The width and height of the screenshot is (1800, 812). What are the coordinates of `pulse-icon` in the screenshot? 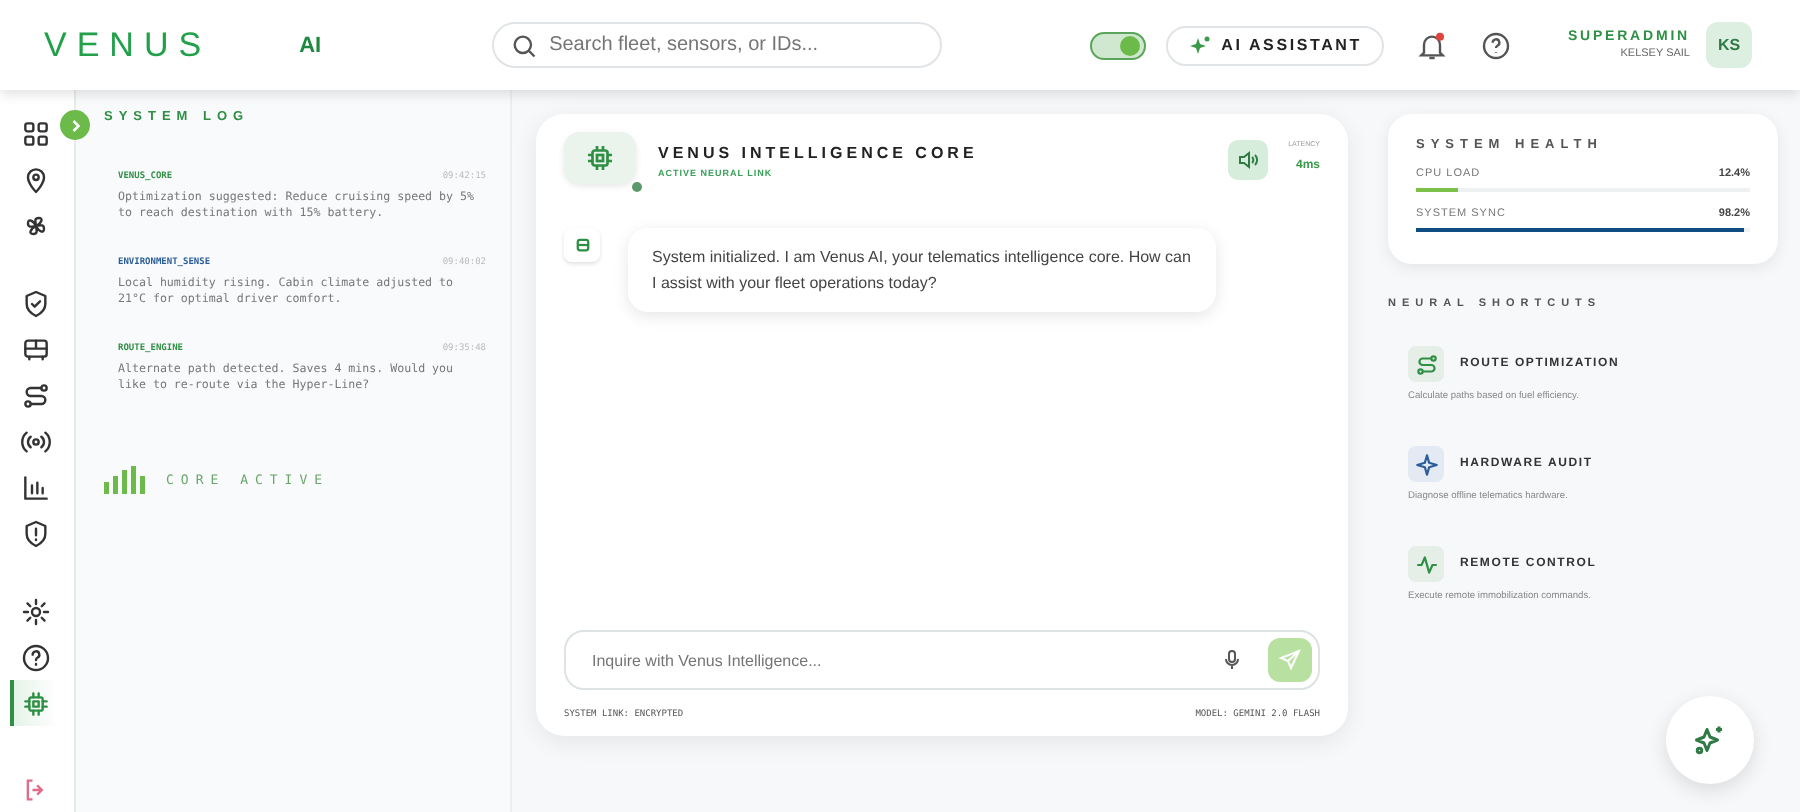 It's located at (1426, 564).